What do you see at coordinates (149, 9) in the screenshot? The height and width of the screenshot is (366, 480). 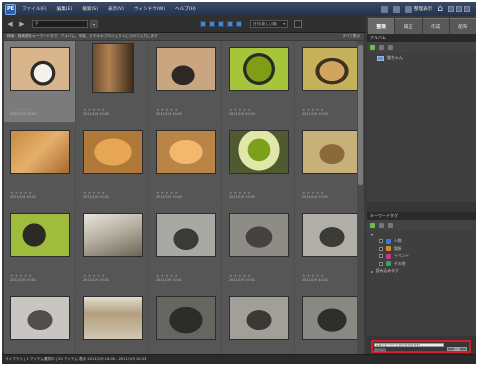 I see `menu-window: ウィンドウ(W)` at bounding box center [149, 9].